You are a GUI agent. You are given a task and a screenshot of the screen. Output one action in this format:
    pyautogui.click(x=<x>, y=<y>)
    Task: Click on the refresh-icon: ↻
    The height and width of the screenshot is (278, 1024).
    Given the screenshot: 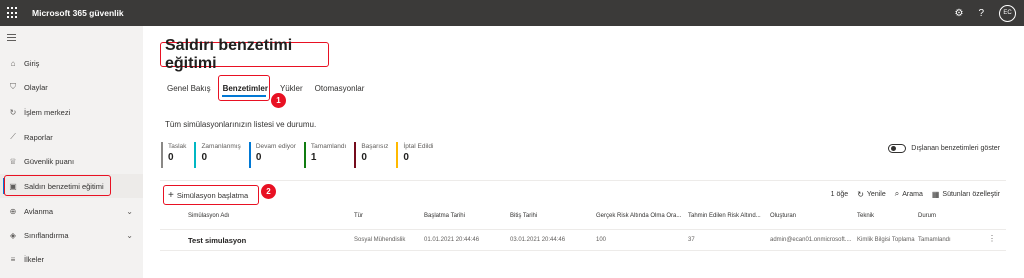 What is the action you would take?
    pyautogui.click(x=860, y=194)
    